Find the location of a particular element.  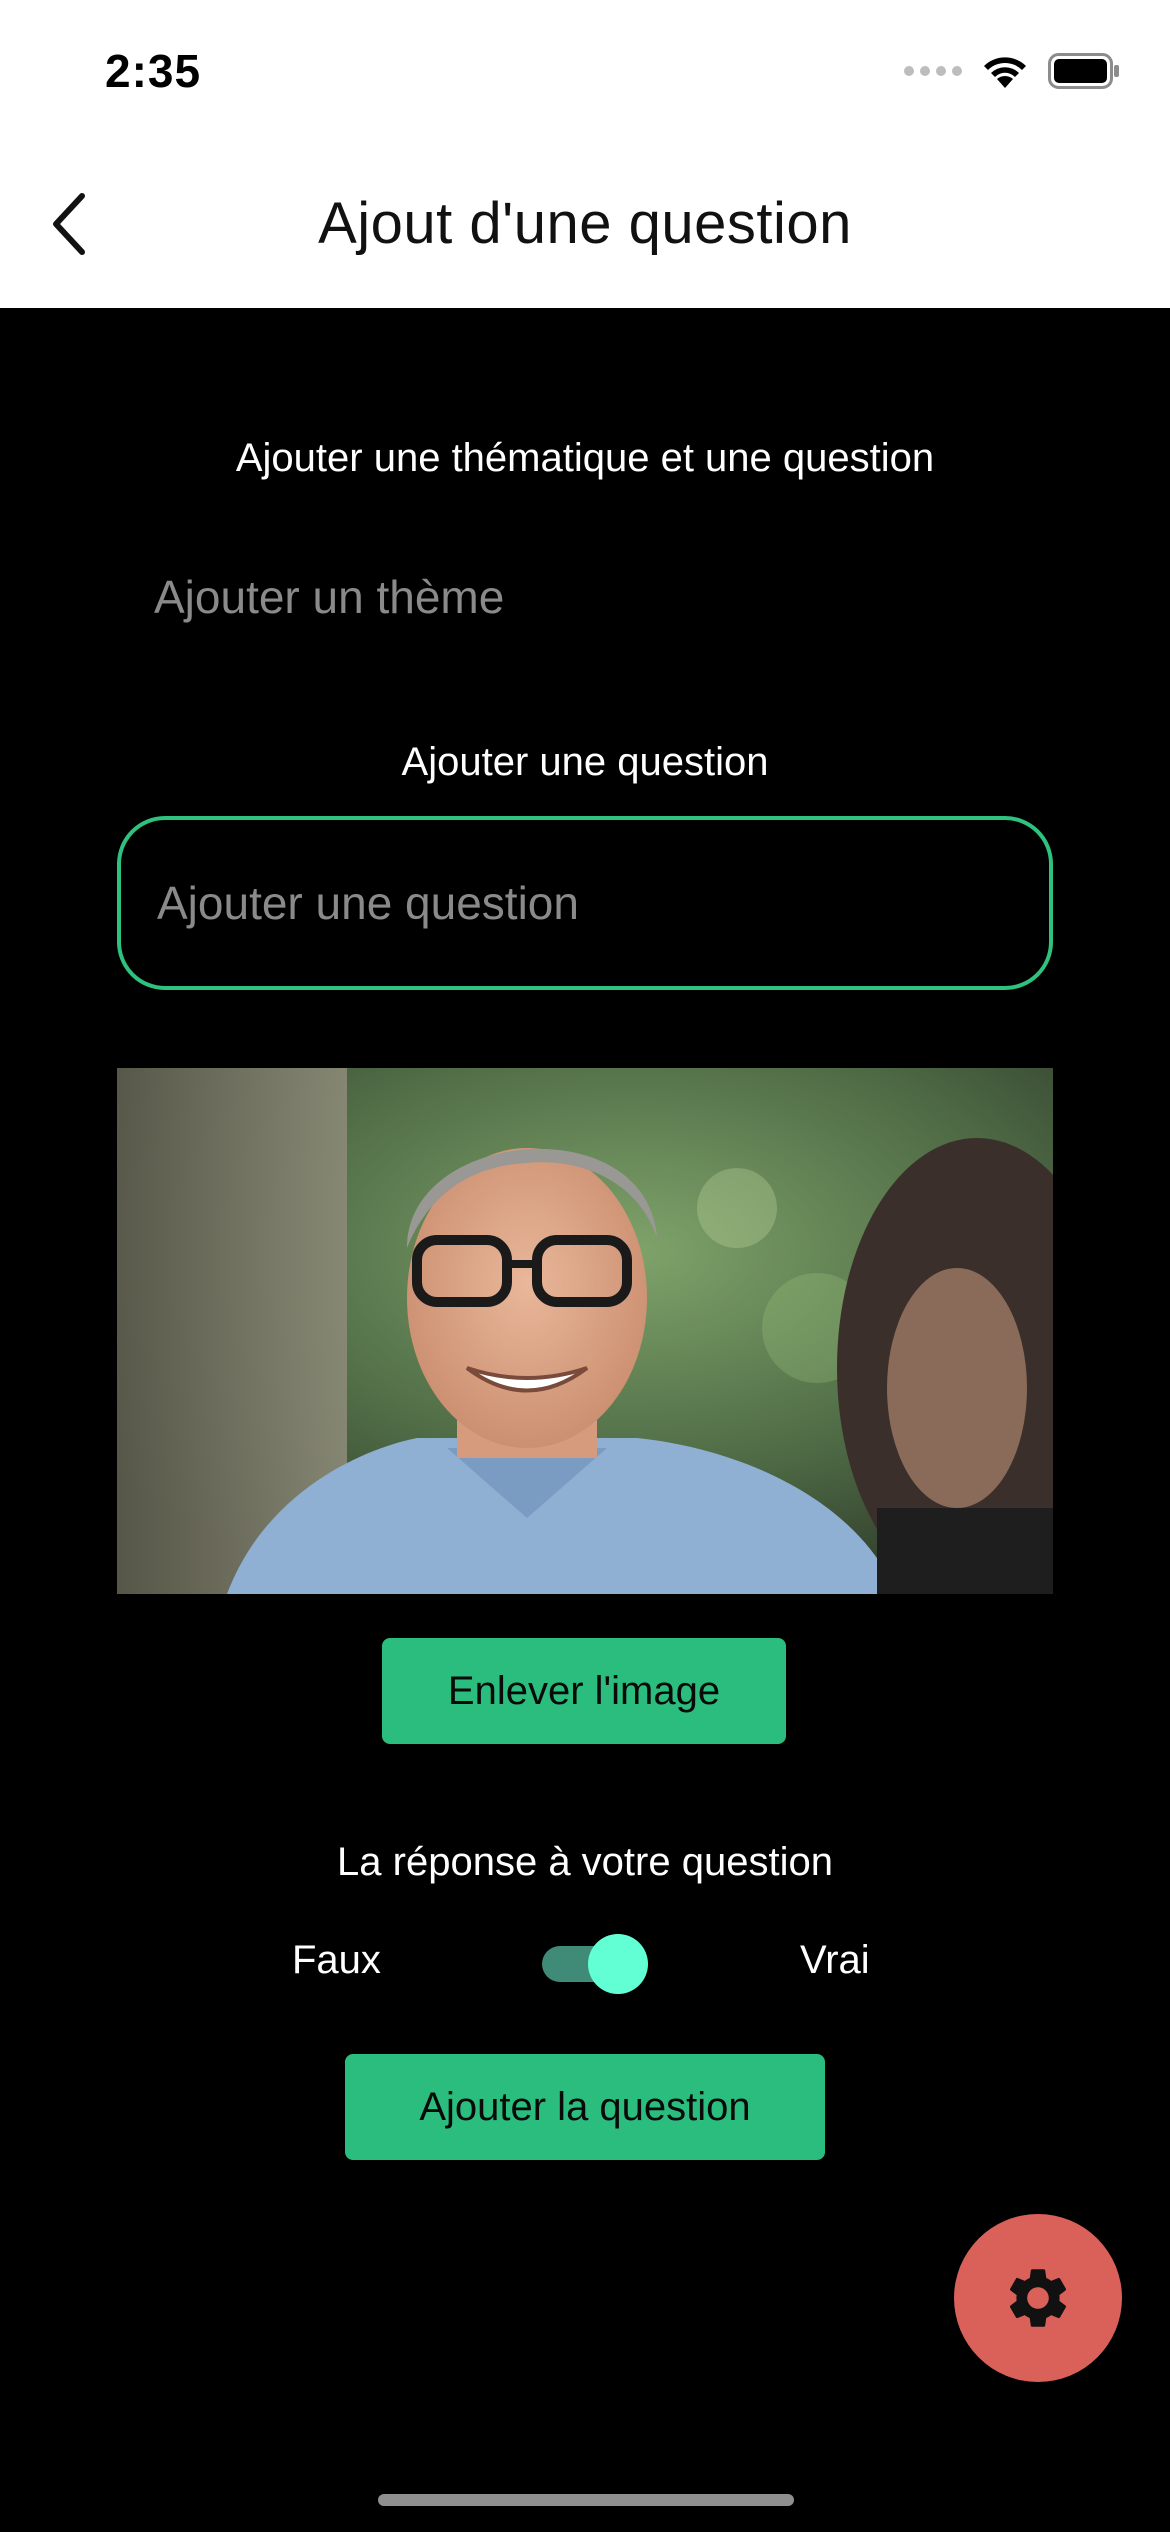

intro-label: Ajouter une thématique et une question is located at coordinates (585, 458).